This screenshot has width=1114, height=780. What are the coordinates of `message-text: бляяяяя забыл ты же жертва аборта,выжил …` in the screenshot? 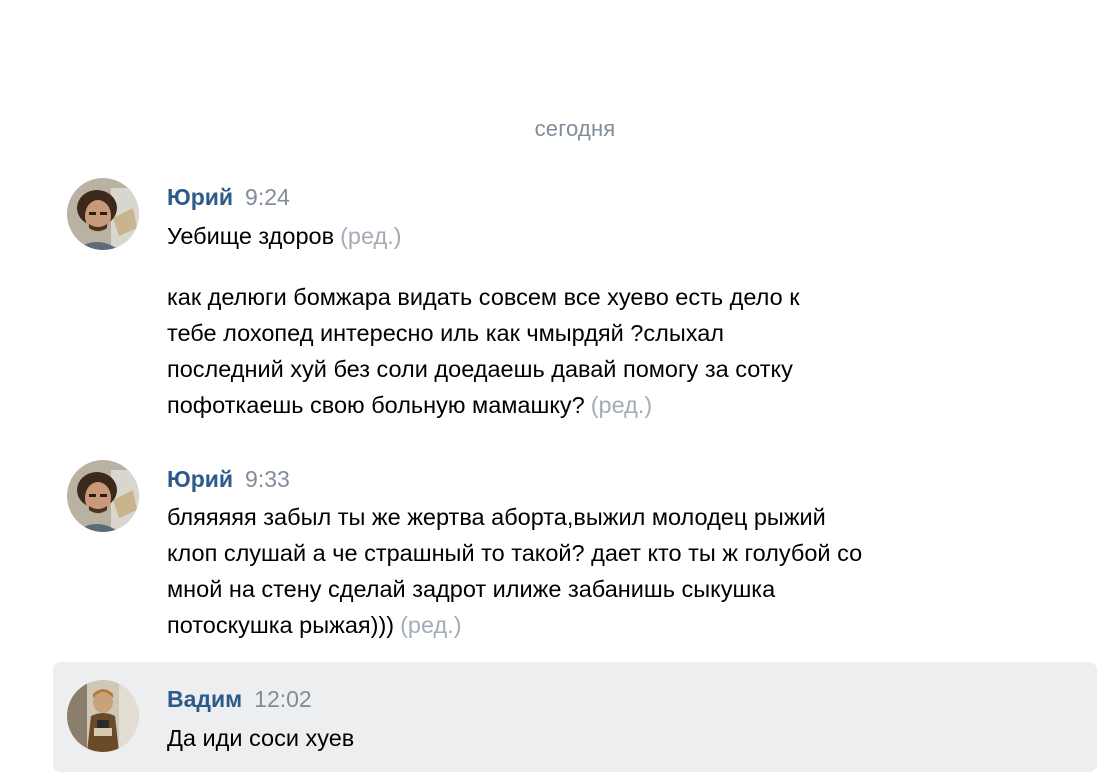 It's located at (617, 571).